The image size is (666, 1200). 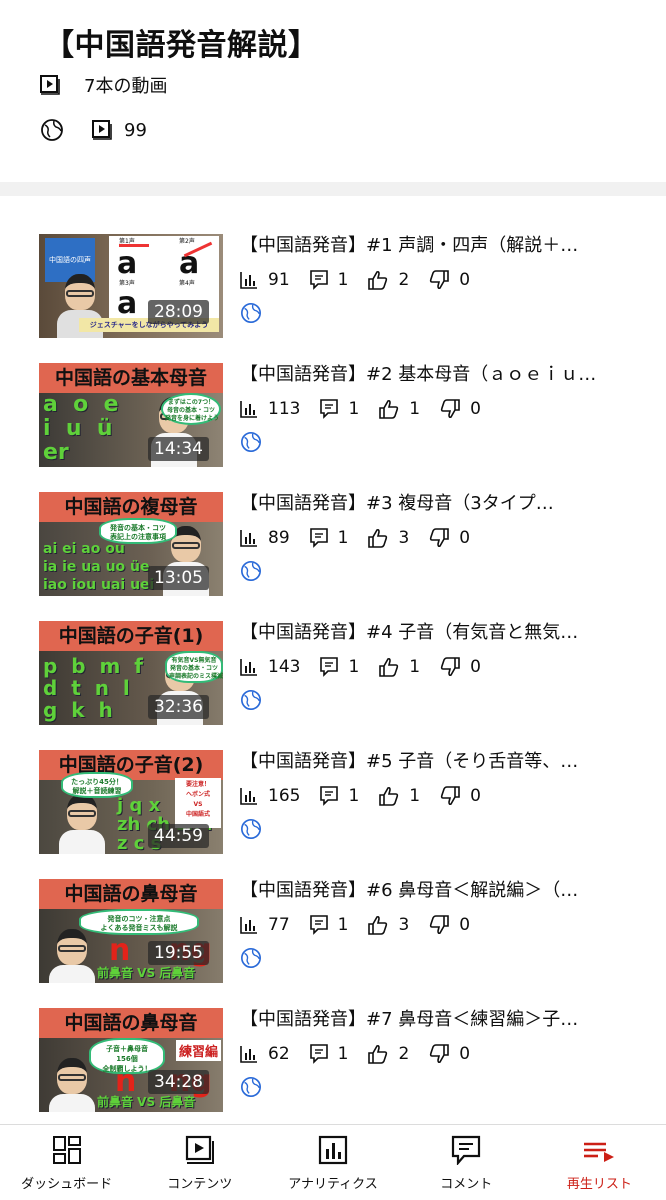 I want to click on nav-label: コンテンツ, so click(x=200, y=1184).